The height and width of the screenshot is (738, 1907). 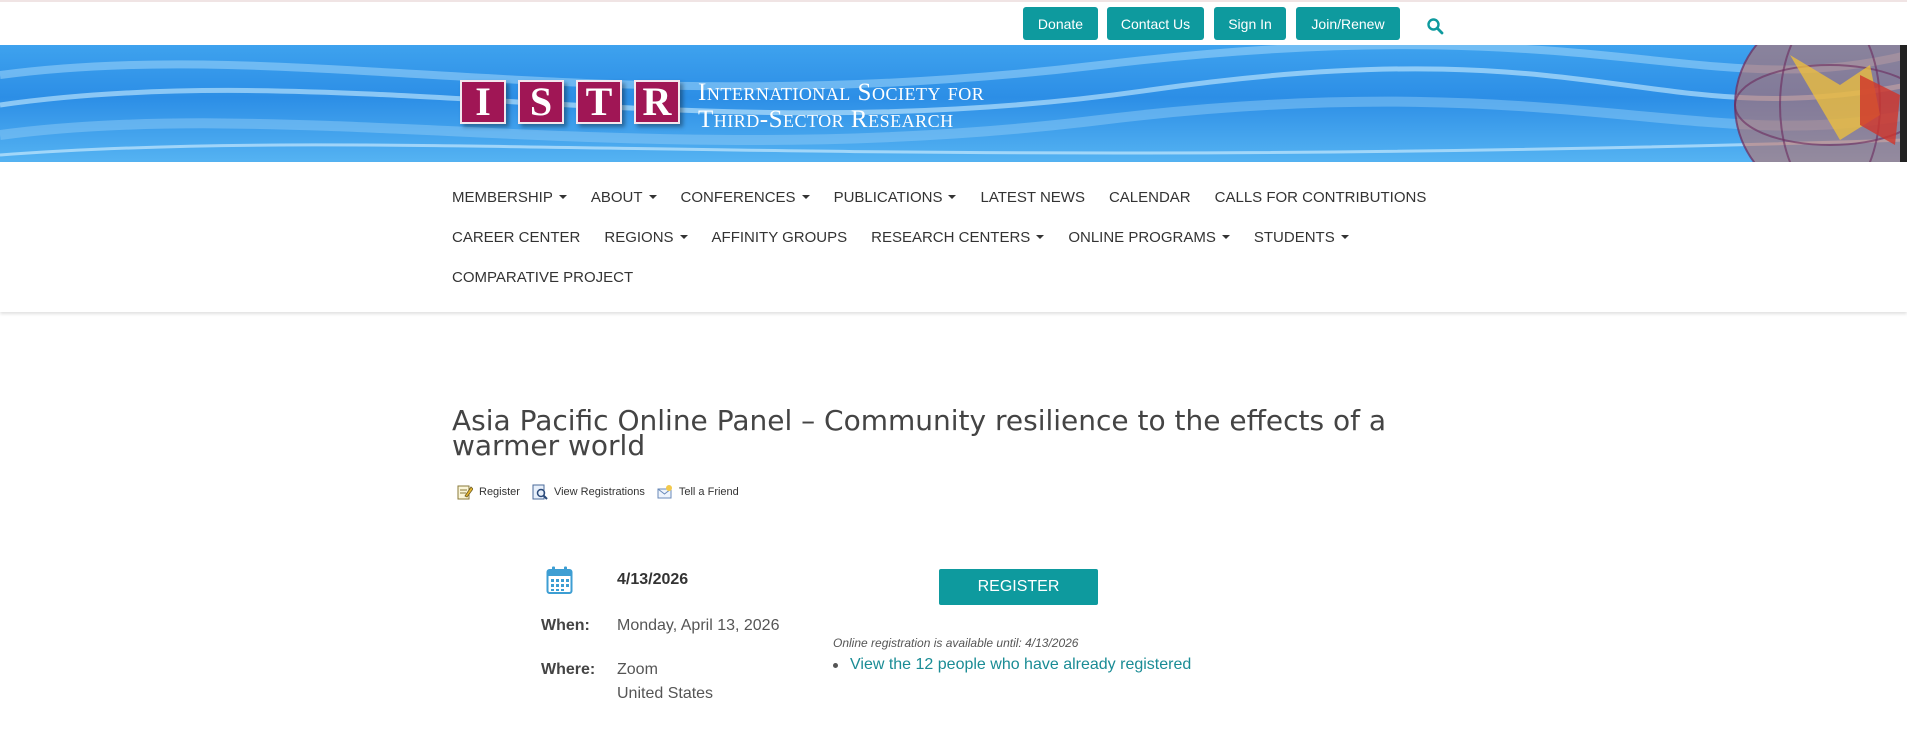 I want to click on where-value: Zoom United States, so click(x=665, y=682).